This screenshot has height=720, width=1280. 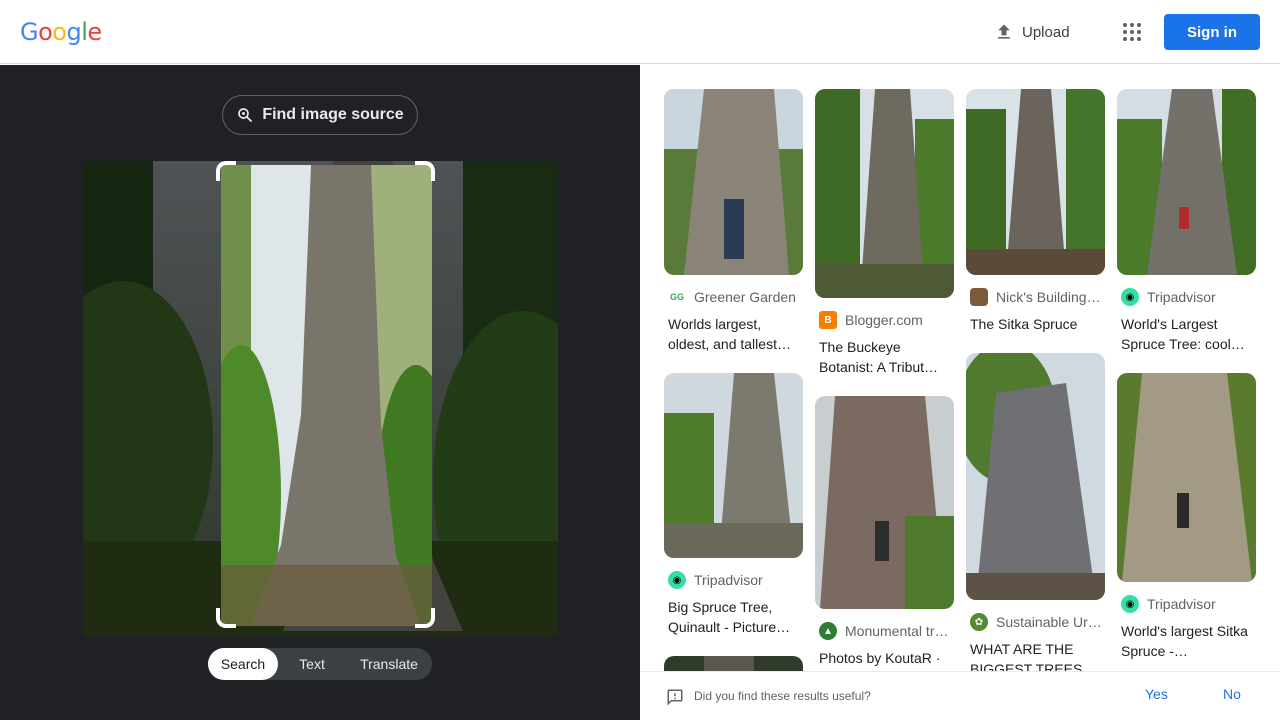 What do you see at coordinates (333, 114) in the screenshot?
I see `find-image-source-label: Find image source` at bounding box center [333, 114].